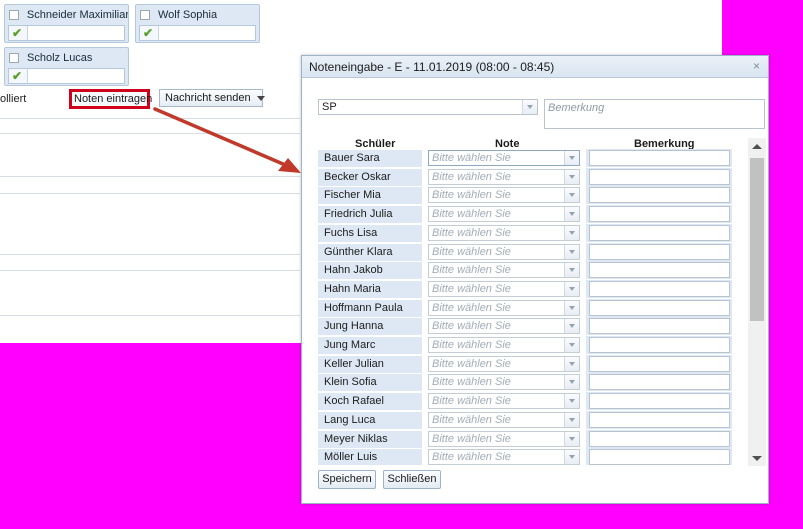 The height and width of the screenshot is (529, 803). What do you see at coordinates (370, 233) in the screenshot?
I see `student-name-cell: Fuchs Lisa` at bounding box center [370, 233].